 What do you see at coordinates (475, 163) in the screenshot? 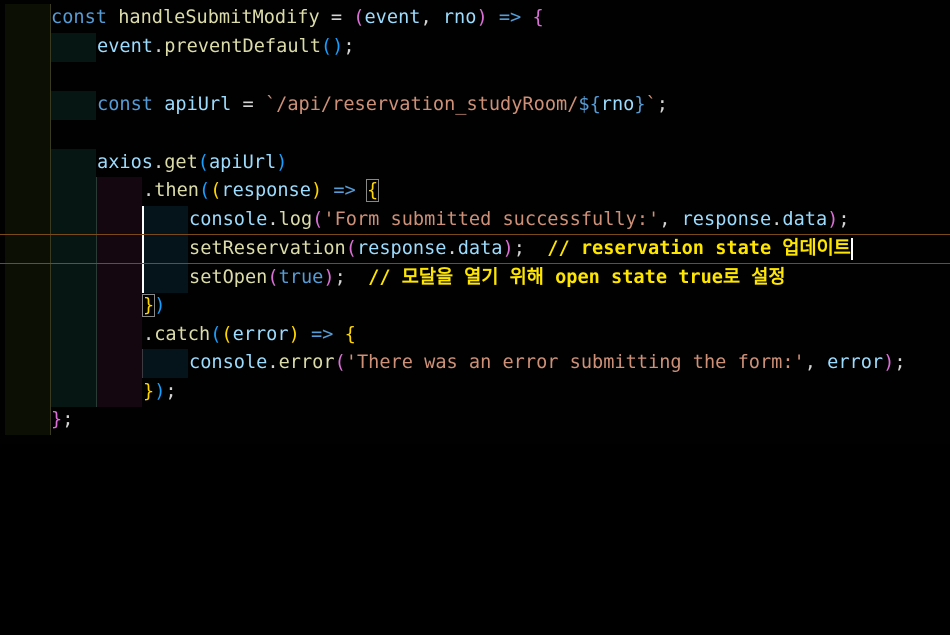
I see `code-line-6: axios.get(apiUrl)` at bounding box center [475, 163].